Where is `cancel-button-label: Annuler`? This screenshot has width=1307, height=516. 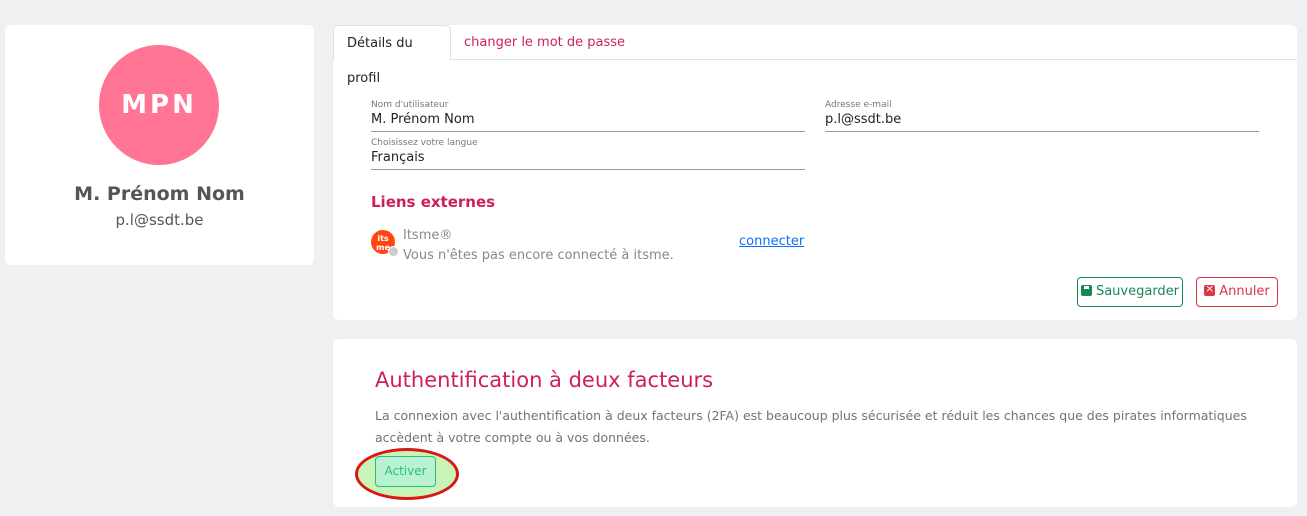 cancel-button-label: Annuler is located at coordinates (1244, 291).